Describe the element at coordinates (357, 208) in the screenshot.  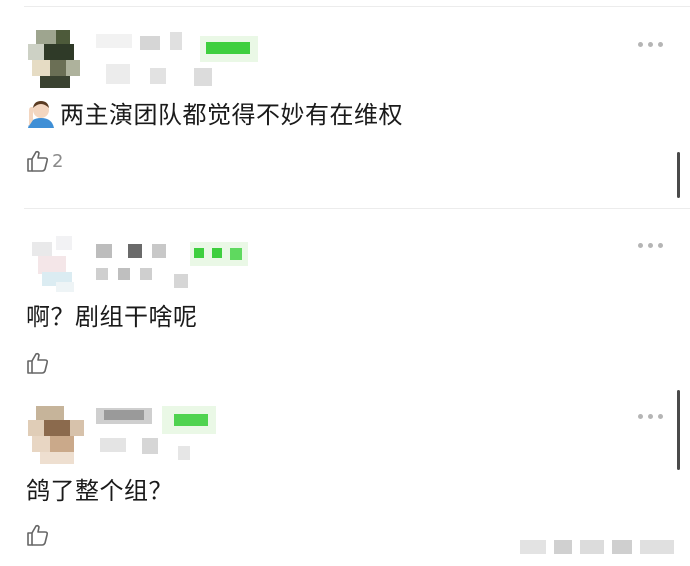
I see `comment-divider` at that location.